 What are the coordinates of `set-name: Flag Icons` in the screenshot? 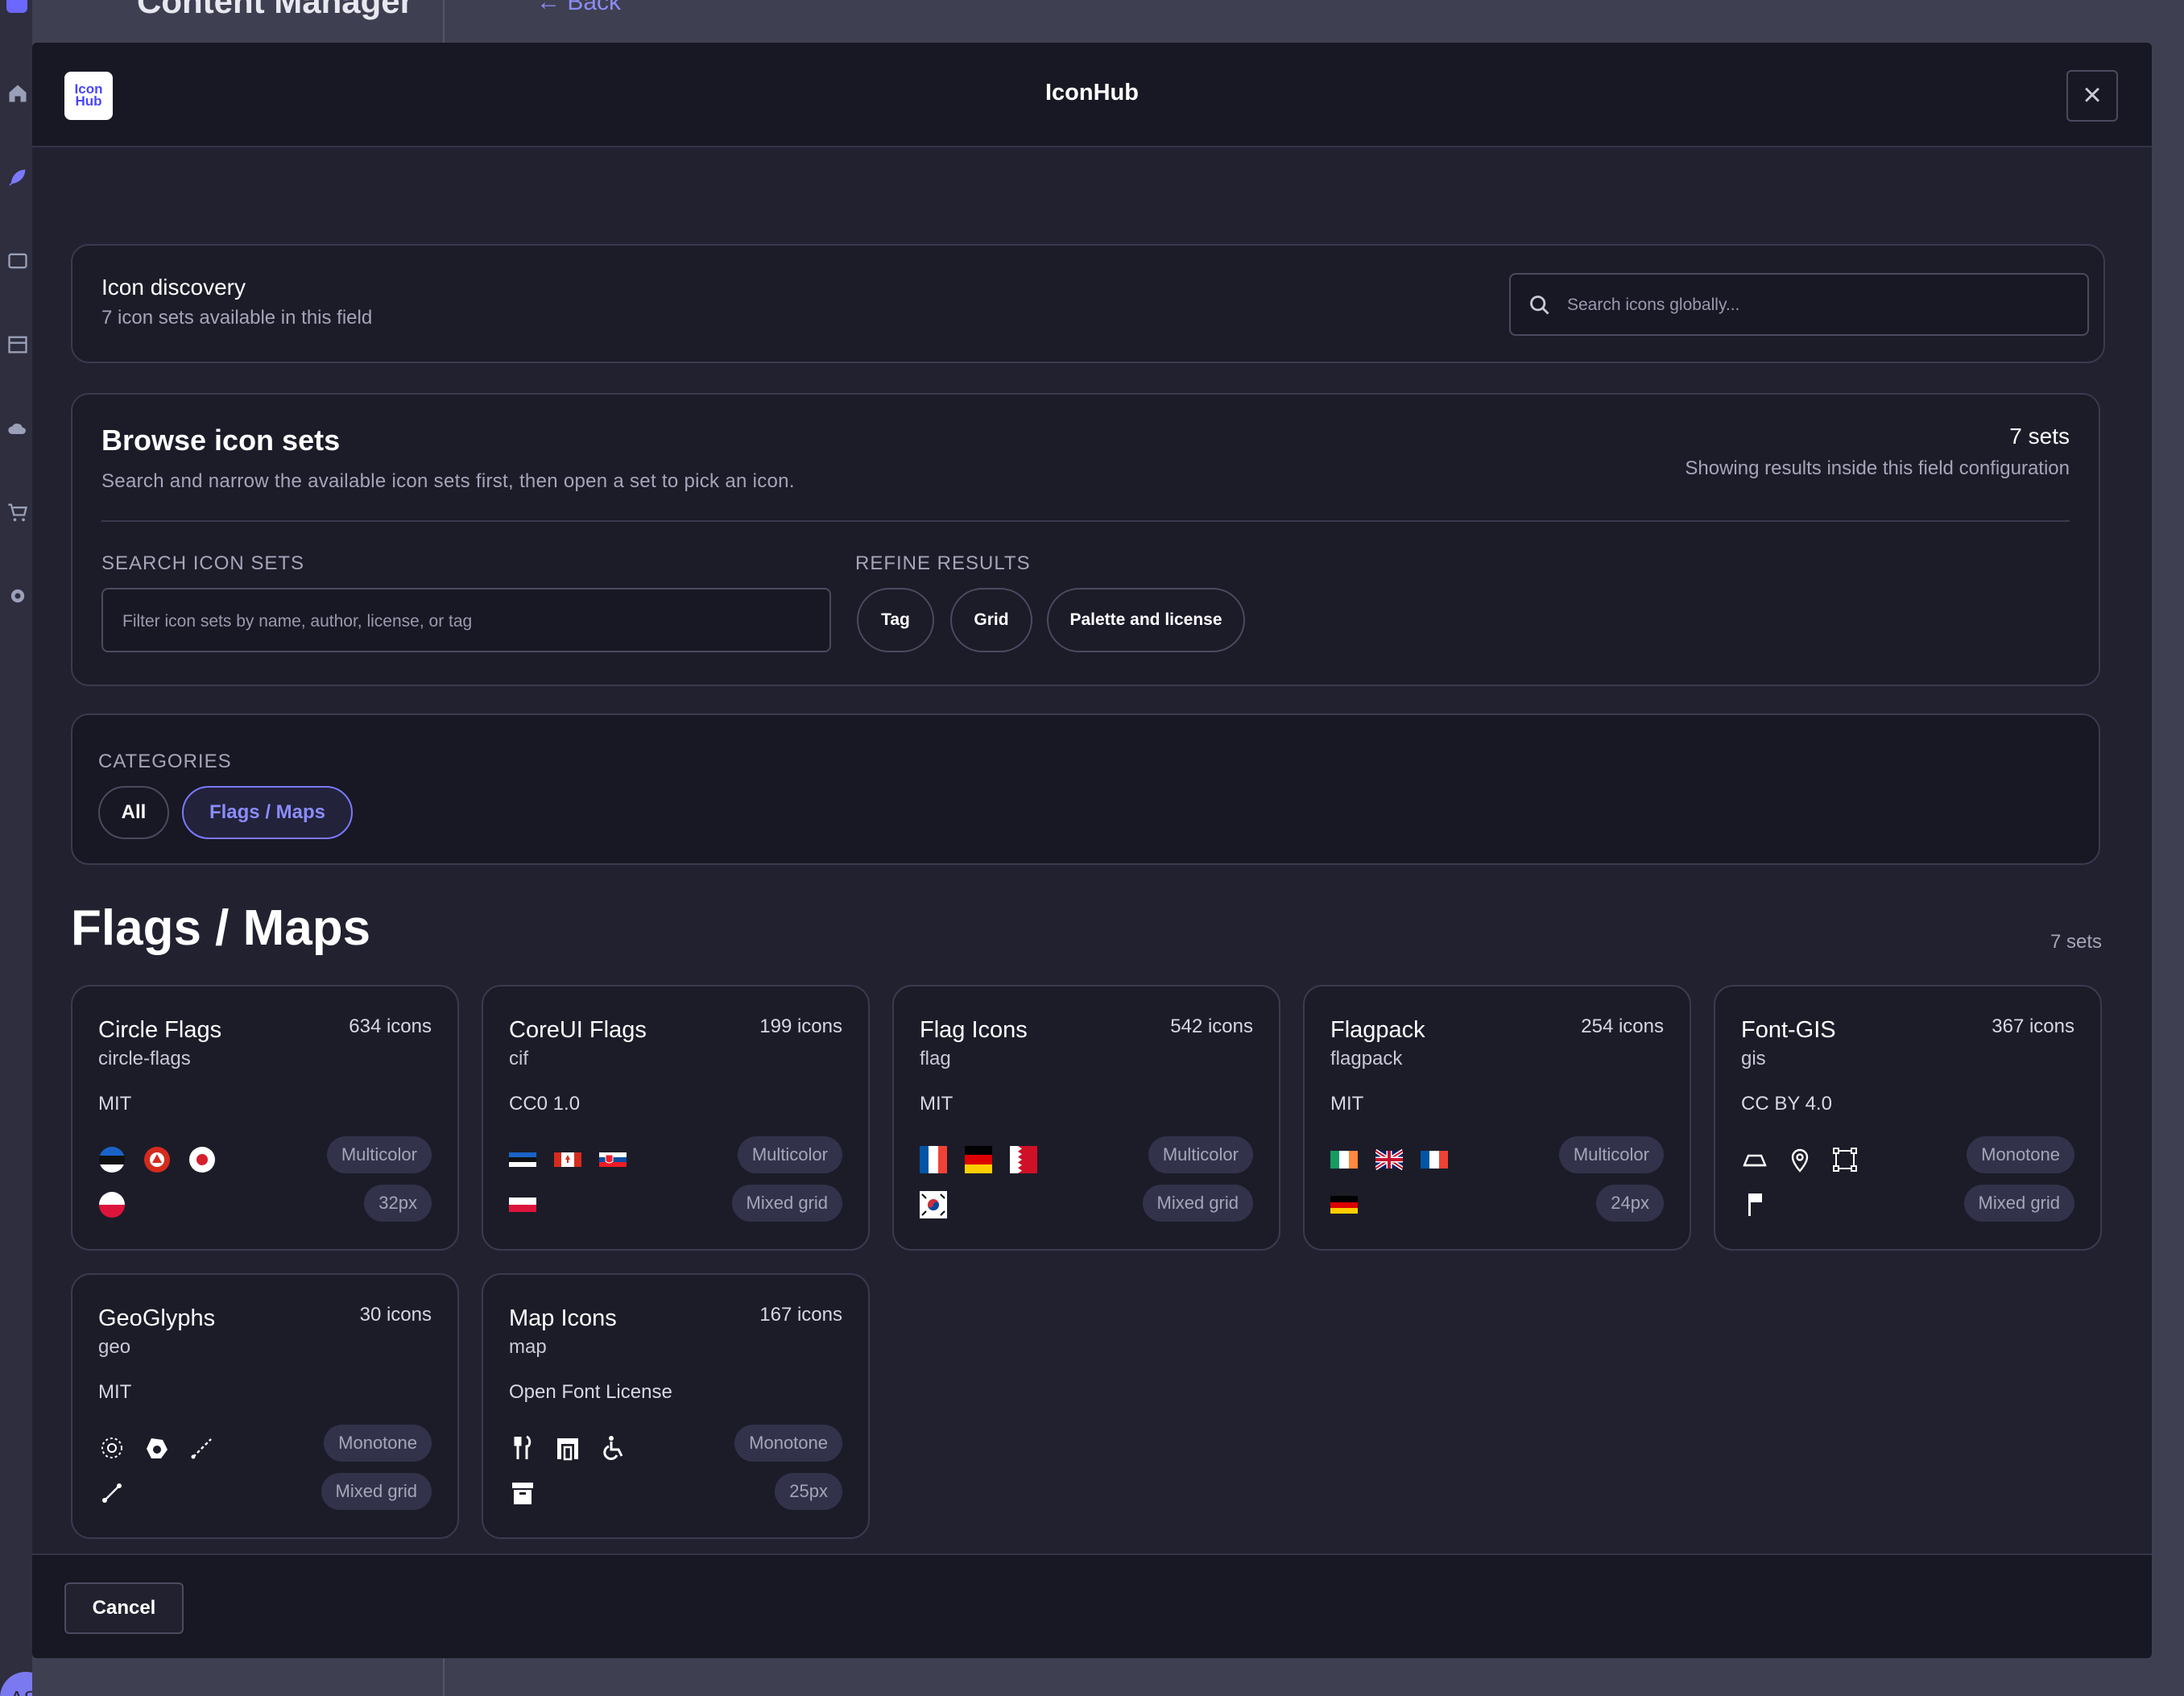 It's located at (974, 1030).